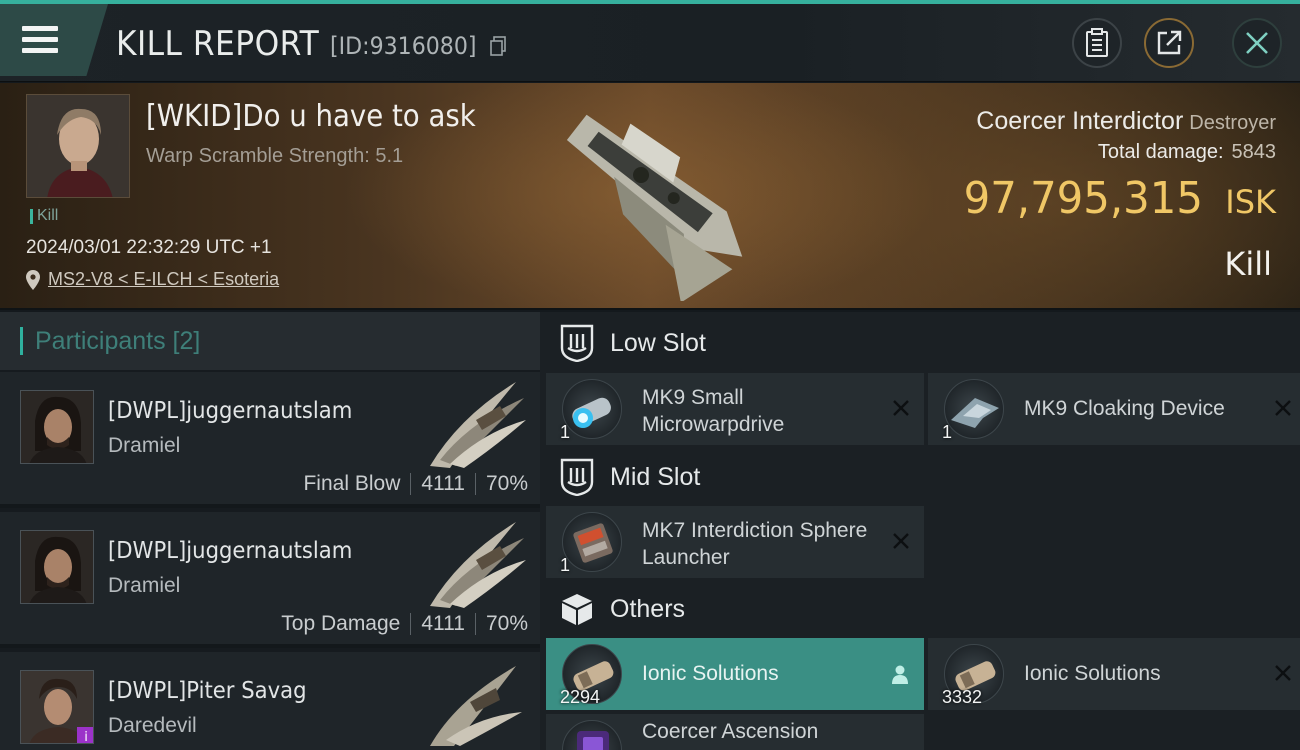 The image size is (1300, 750). I want to click on mid-slot-label: Mid Slot, so click(655, 476).